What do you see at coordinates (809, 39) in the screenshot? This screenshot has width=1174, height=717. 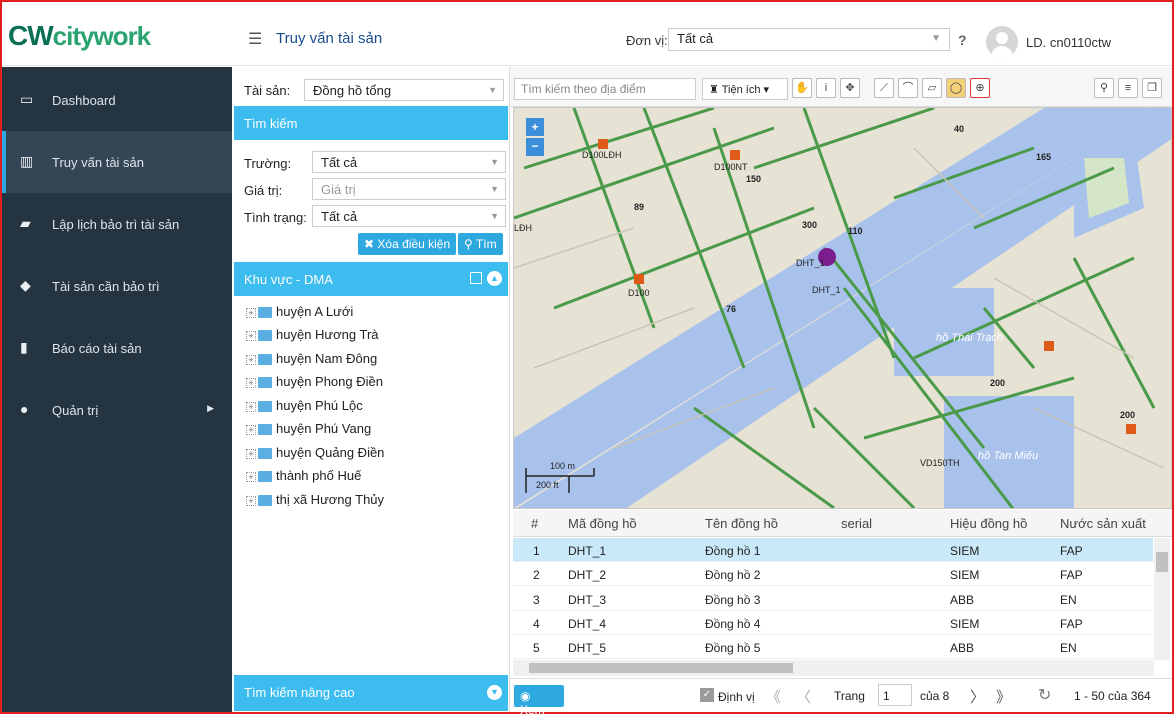 I see `unit-select: Tất cả ▼` at bounding box center [809, 39].